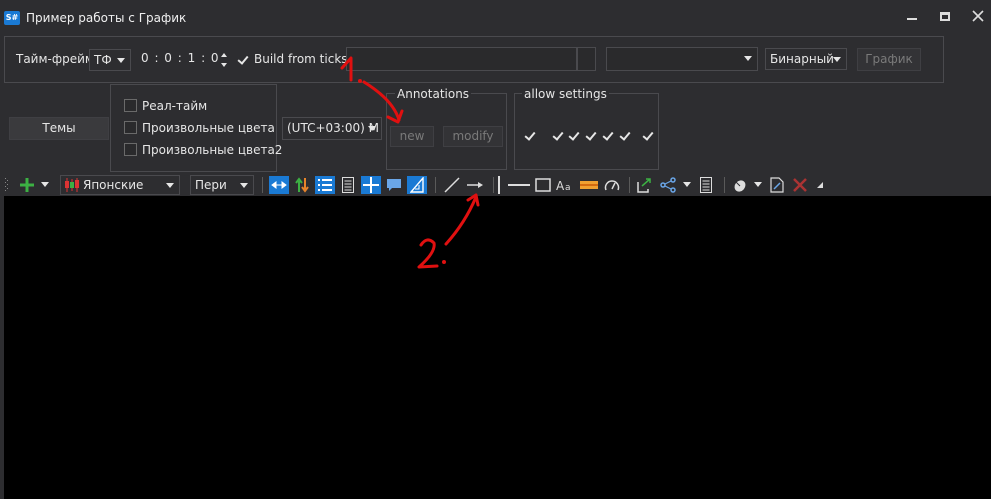  I want to click on realtime-label: Реал-тайм, so click(175, 106).